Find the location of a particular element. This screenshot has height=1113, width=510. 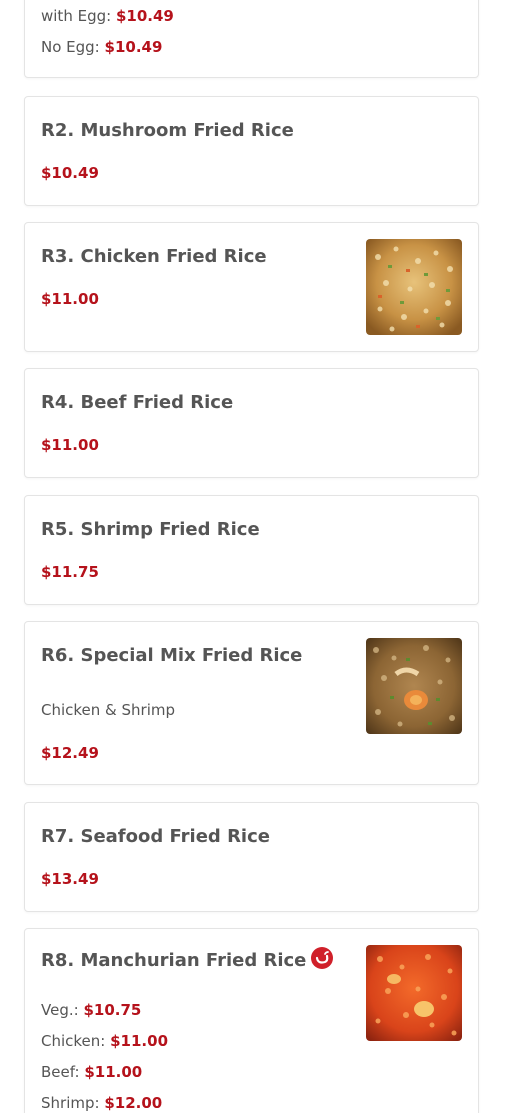

option-veg: Veg.: $10.75 is located at coordinates (91, 1010).